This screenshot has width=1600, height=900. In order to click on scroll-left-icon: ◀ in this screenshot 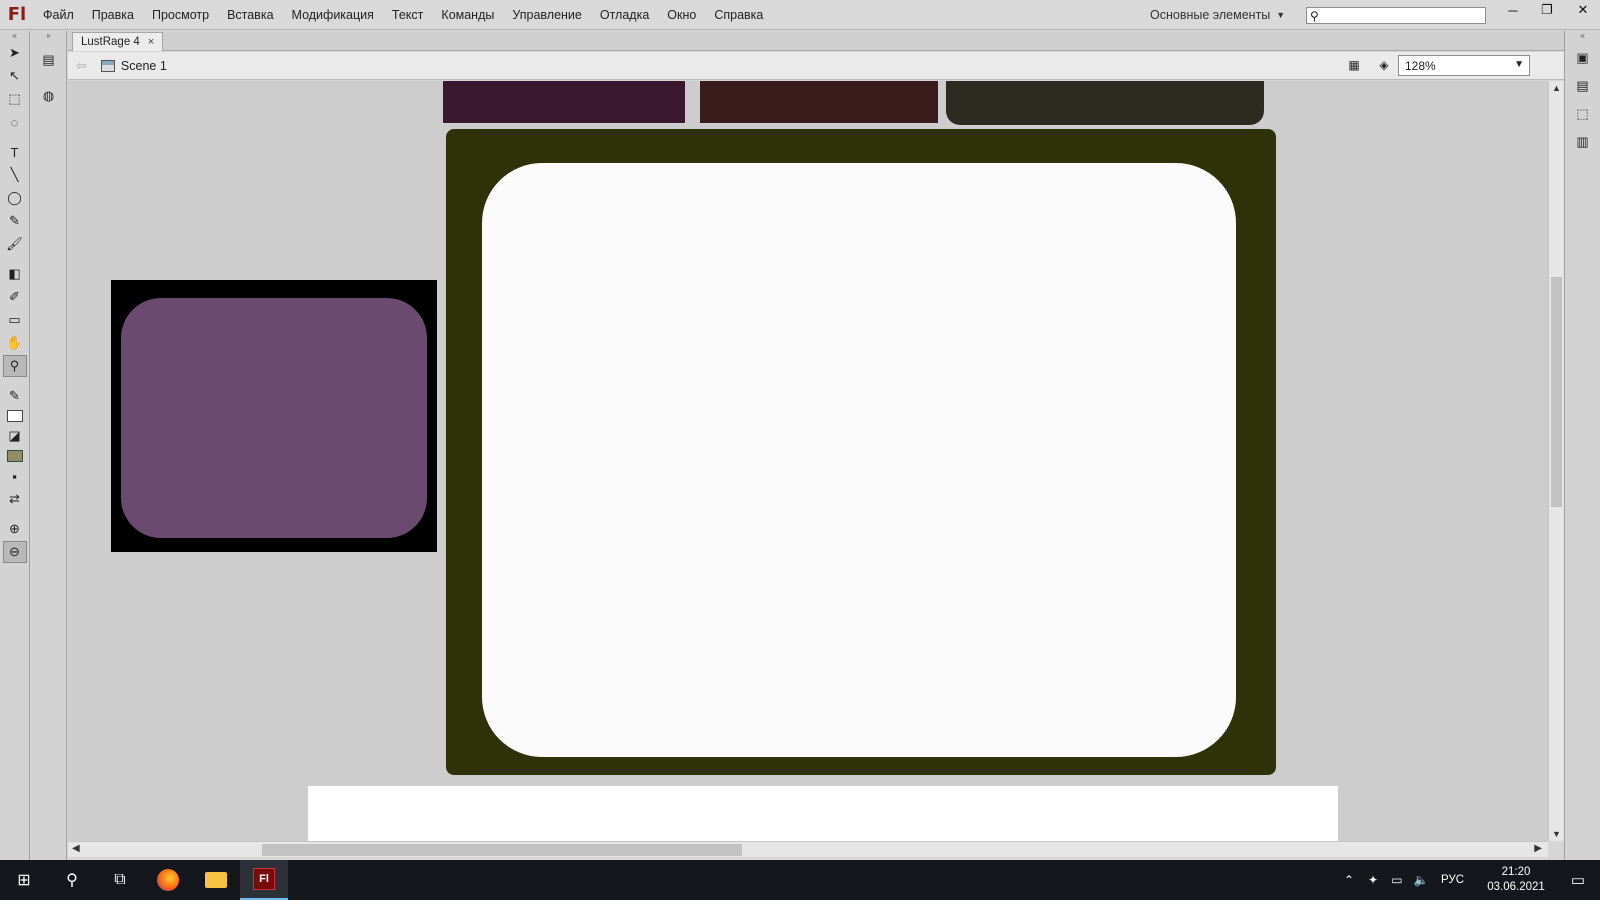, I will do `click(76, 848)`.